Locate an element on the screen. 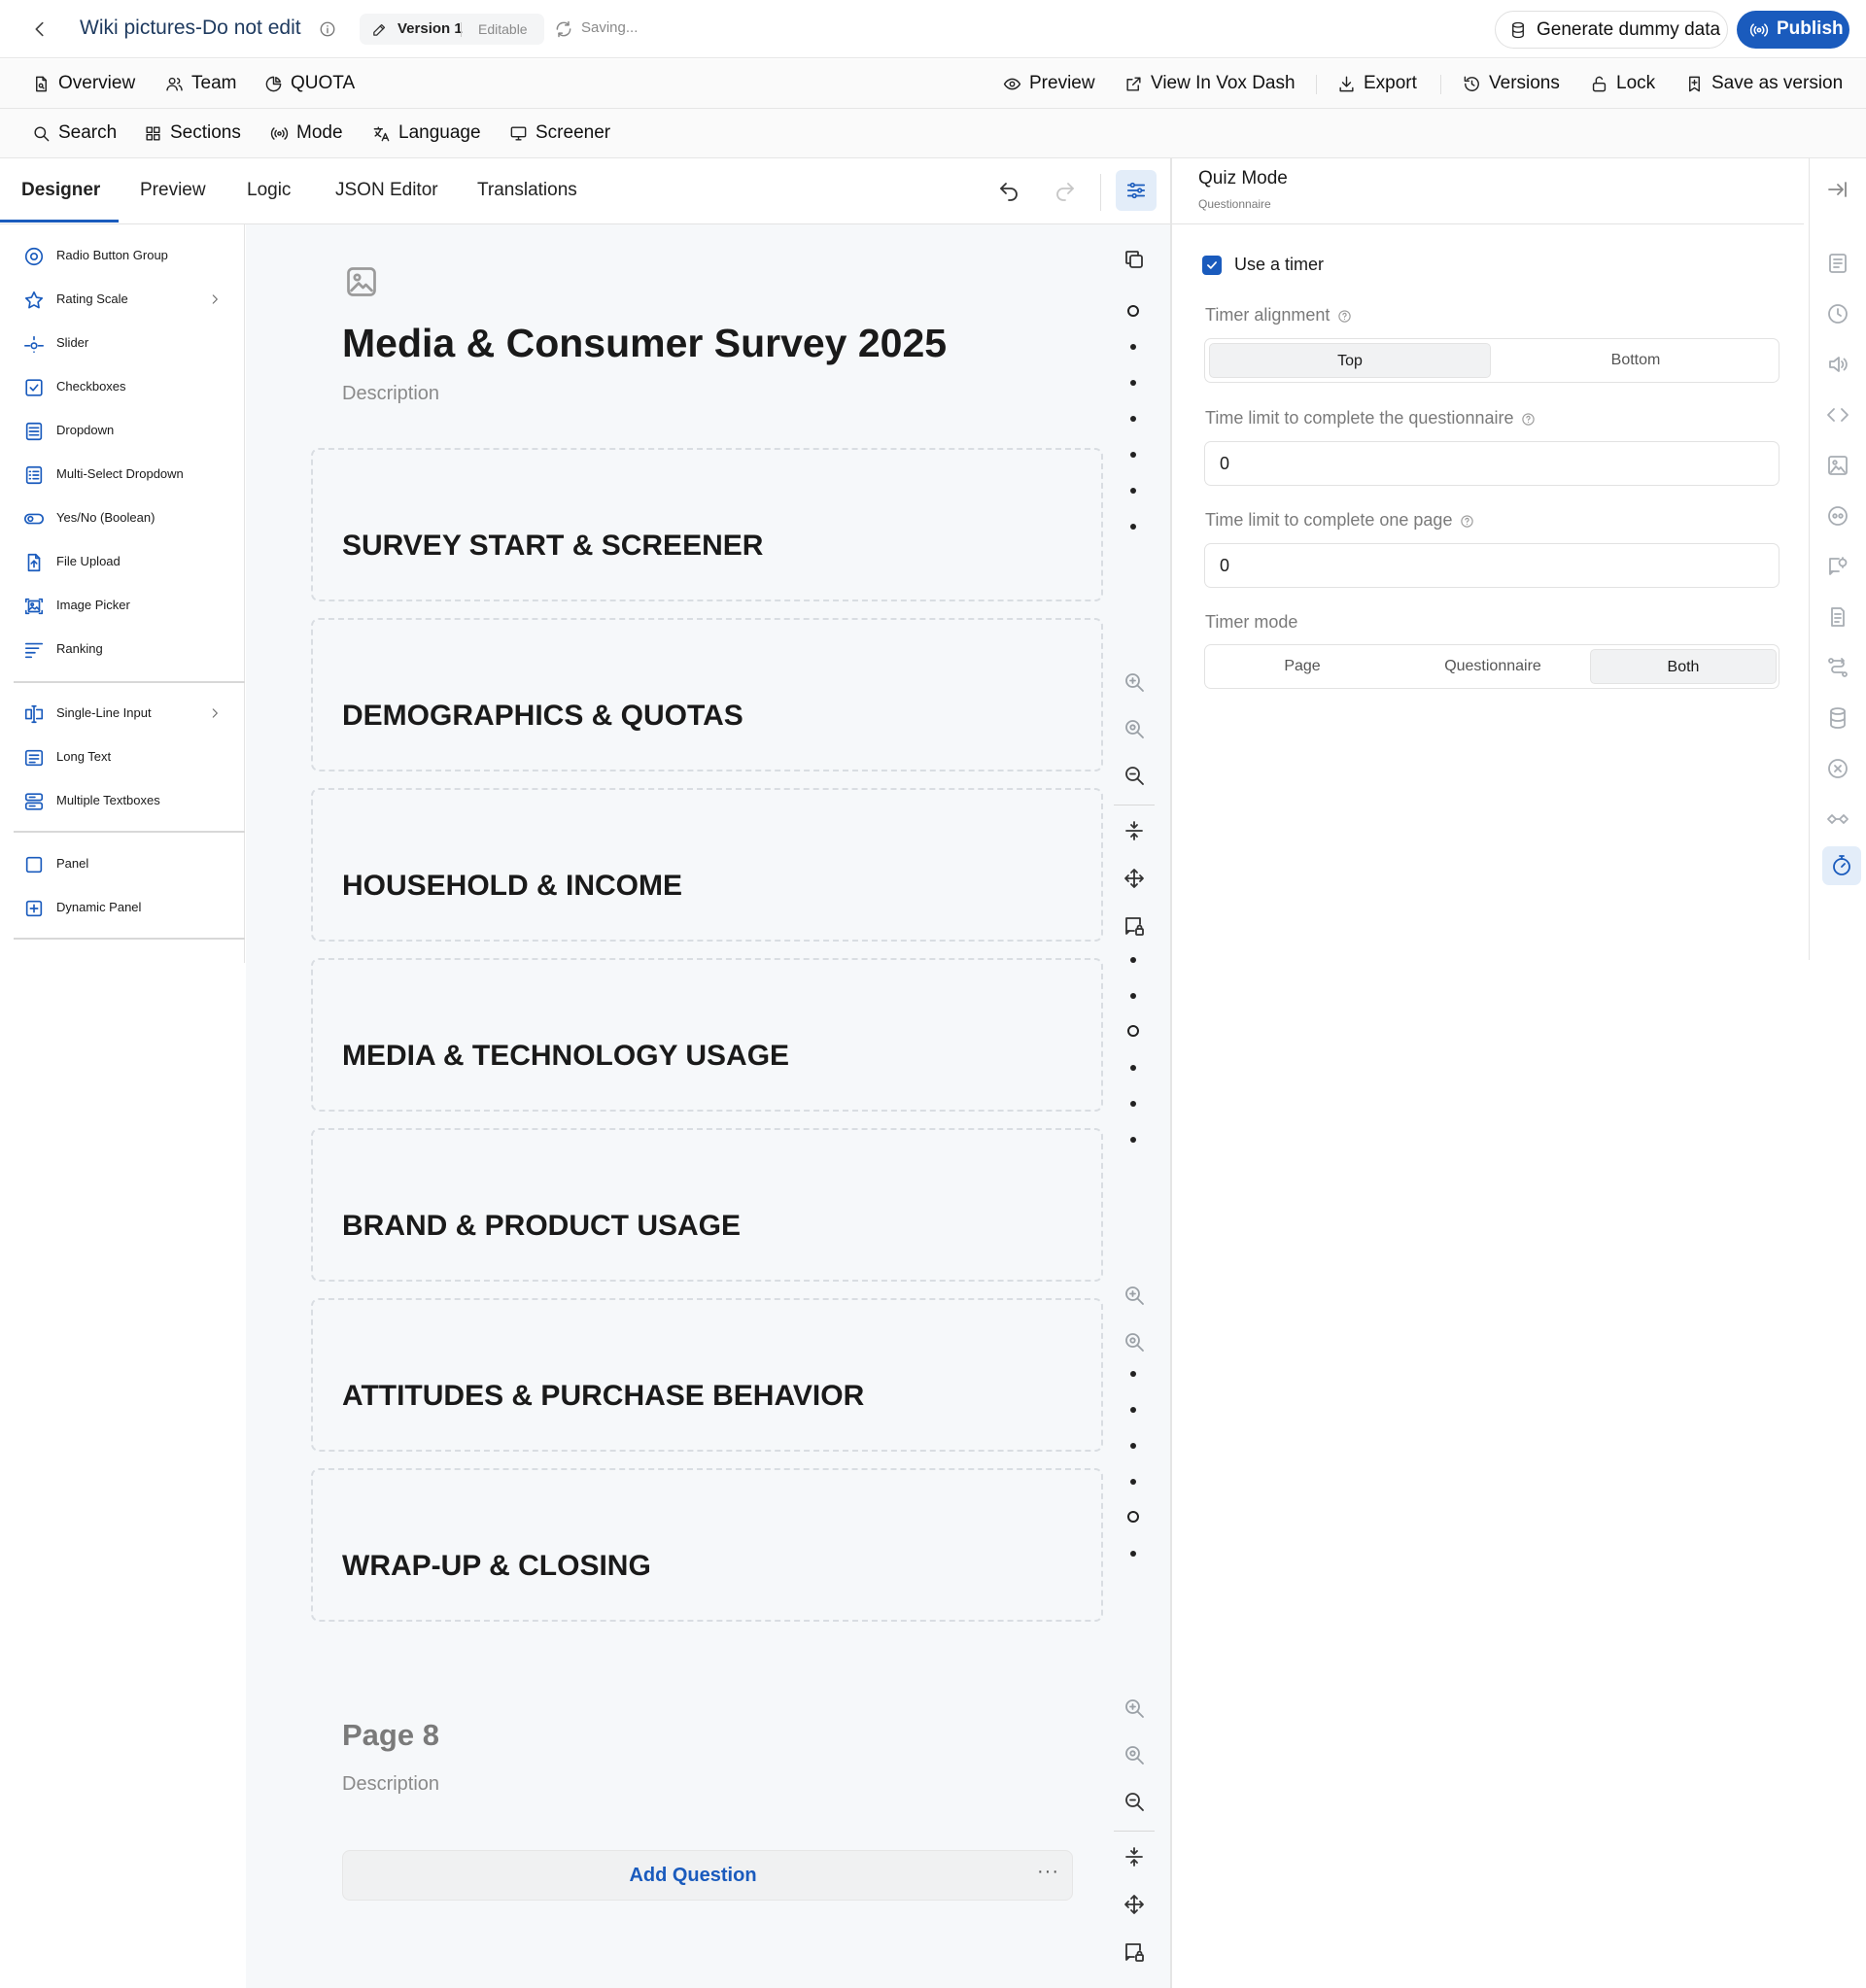 The height and width of the screenshot is (1988, 1866). tab-translations: Translations is located at coordinates (527, 191).